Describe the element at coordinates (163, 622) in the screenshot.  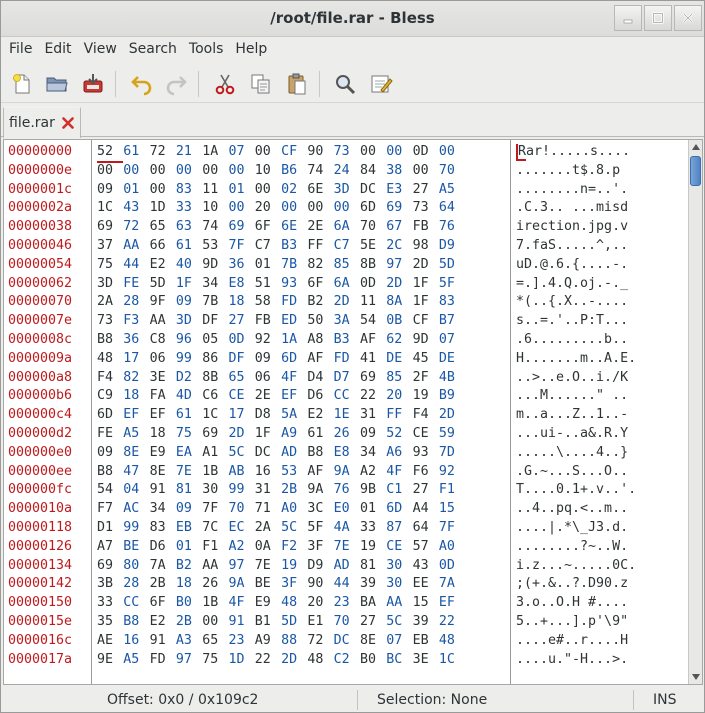
I see `hex-byte: E2` at that location.